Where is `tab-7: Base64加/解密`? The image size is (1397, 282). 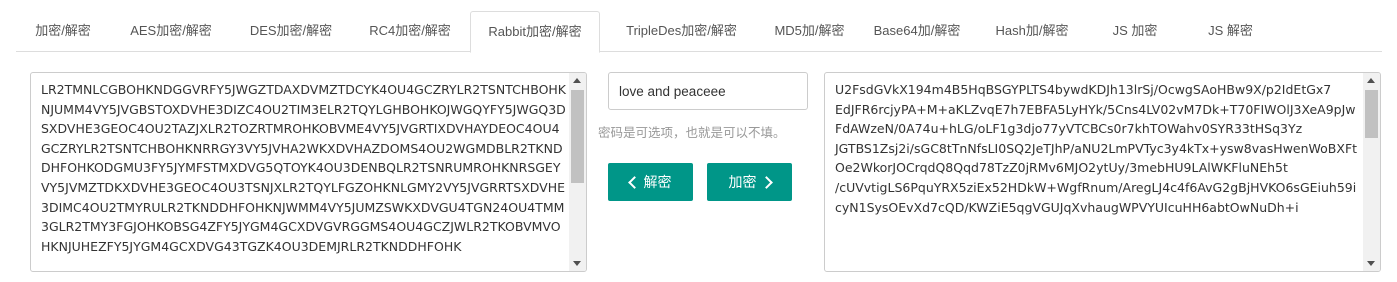 tab-7: Base64加/解密 is located at coordinates (917, 31).